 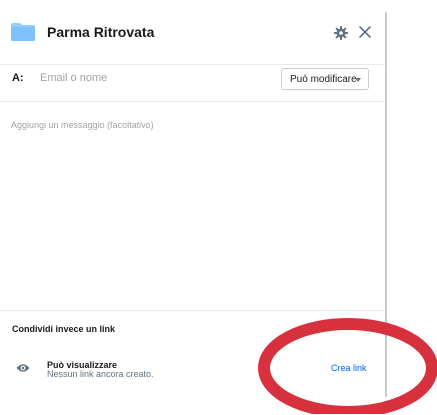 What do you see at coordinates (64, 329) in the screenshot?
I see `link-share-heading: Condividi invece un link` at bounding box center [64, 329].